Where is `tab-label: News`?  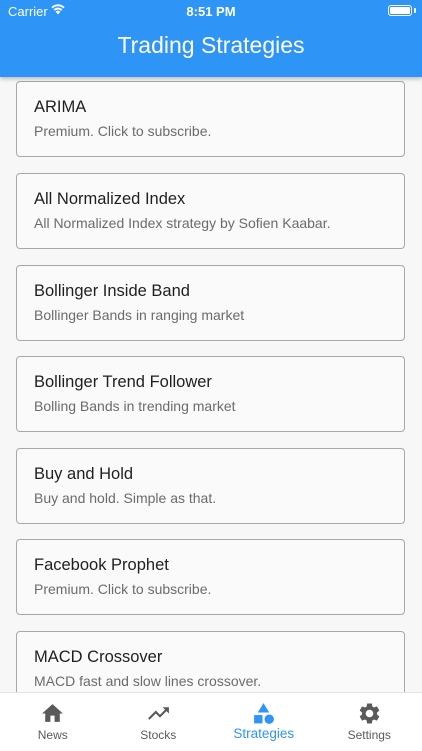
tab-label: News is located at coordinates (53, 735).